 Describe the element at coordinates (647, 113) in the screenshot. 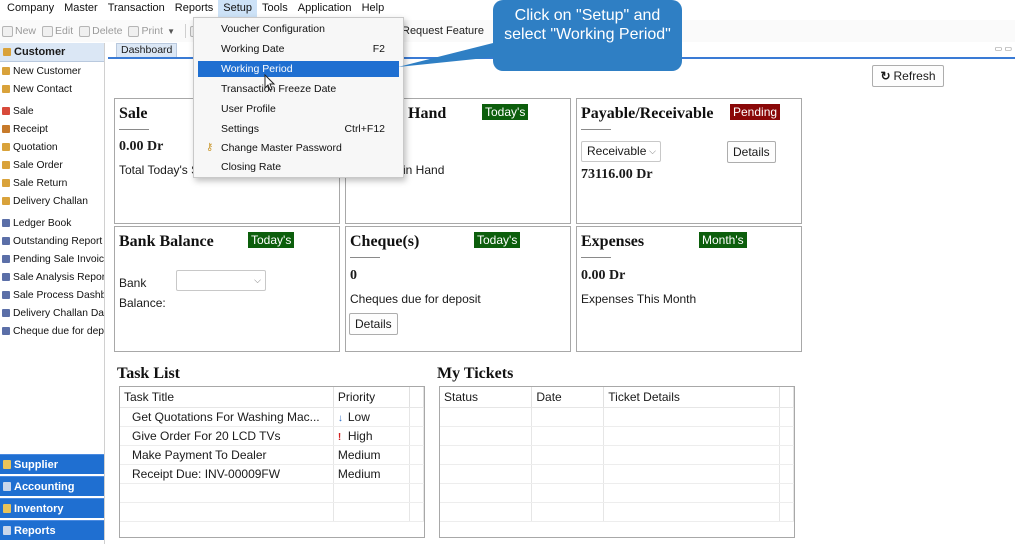

I see `payable-receivable-card-title: Payable/Receivable` at that location.